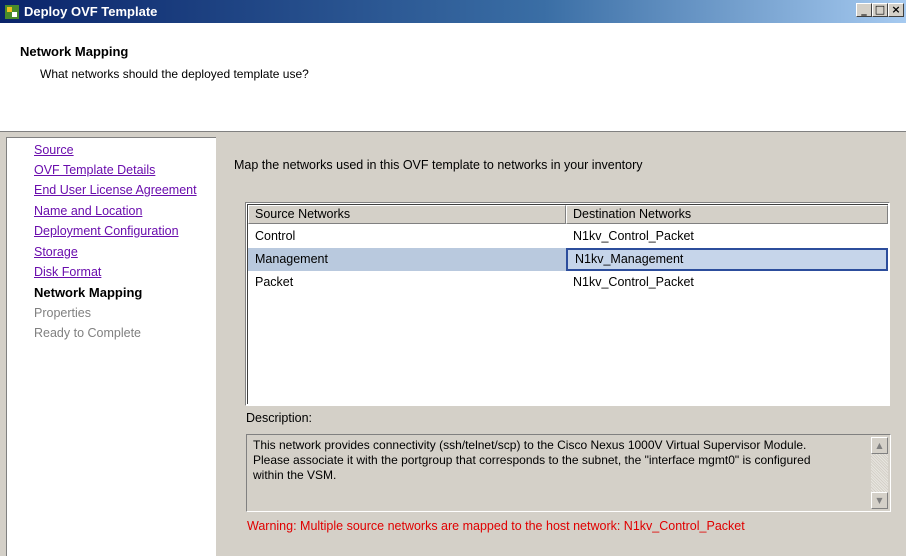 This screenshot has width=906, height=556. What do you see at coordinates (91, 11) in the screenshot?
I see `window-title: Deploy OVF Template` at bounding box center [91, 11].